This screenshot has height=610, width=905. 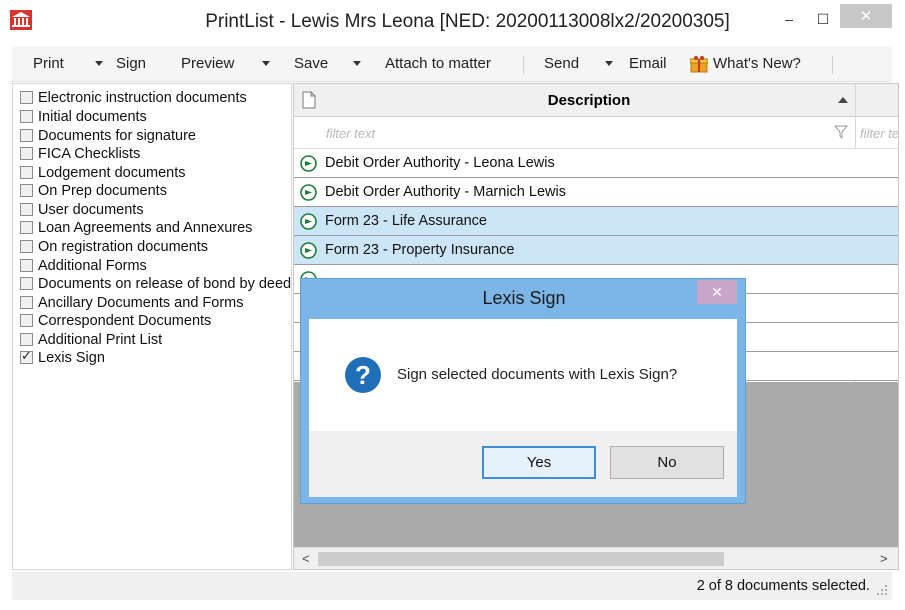 I want to click on filter-row: filter text filter te, so click(x=596, y=133).